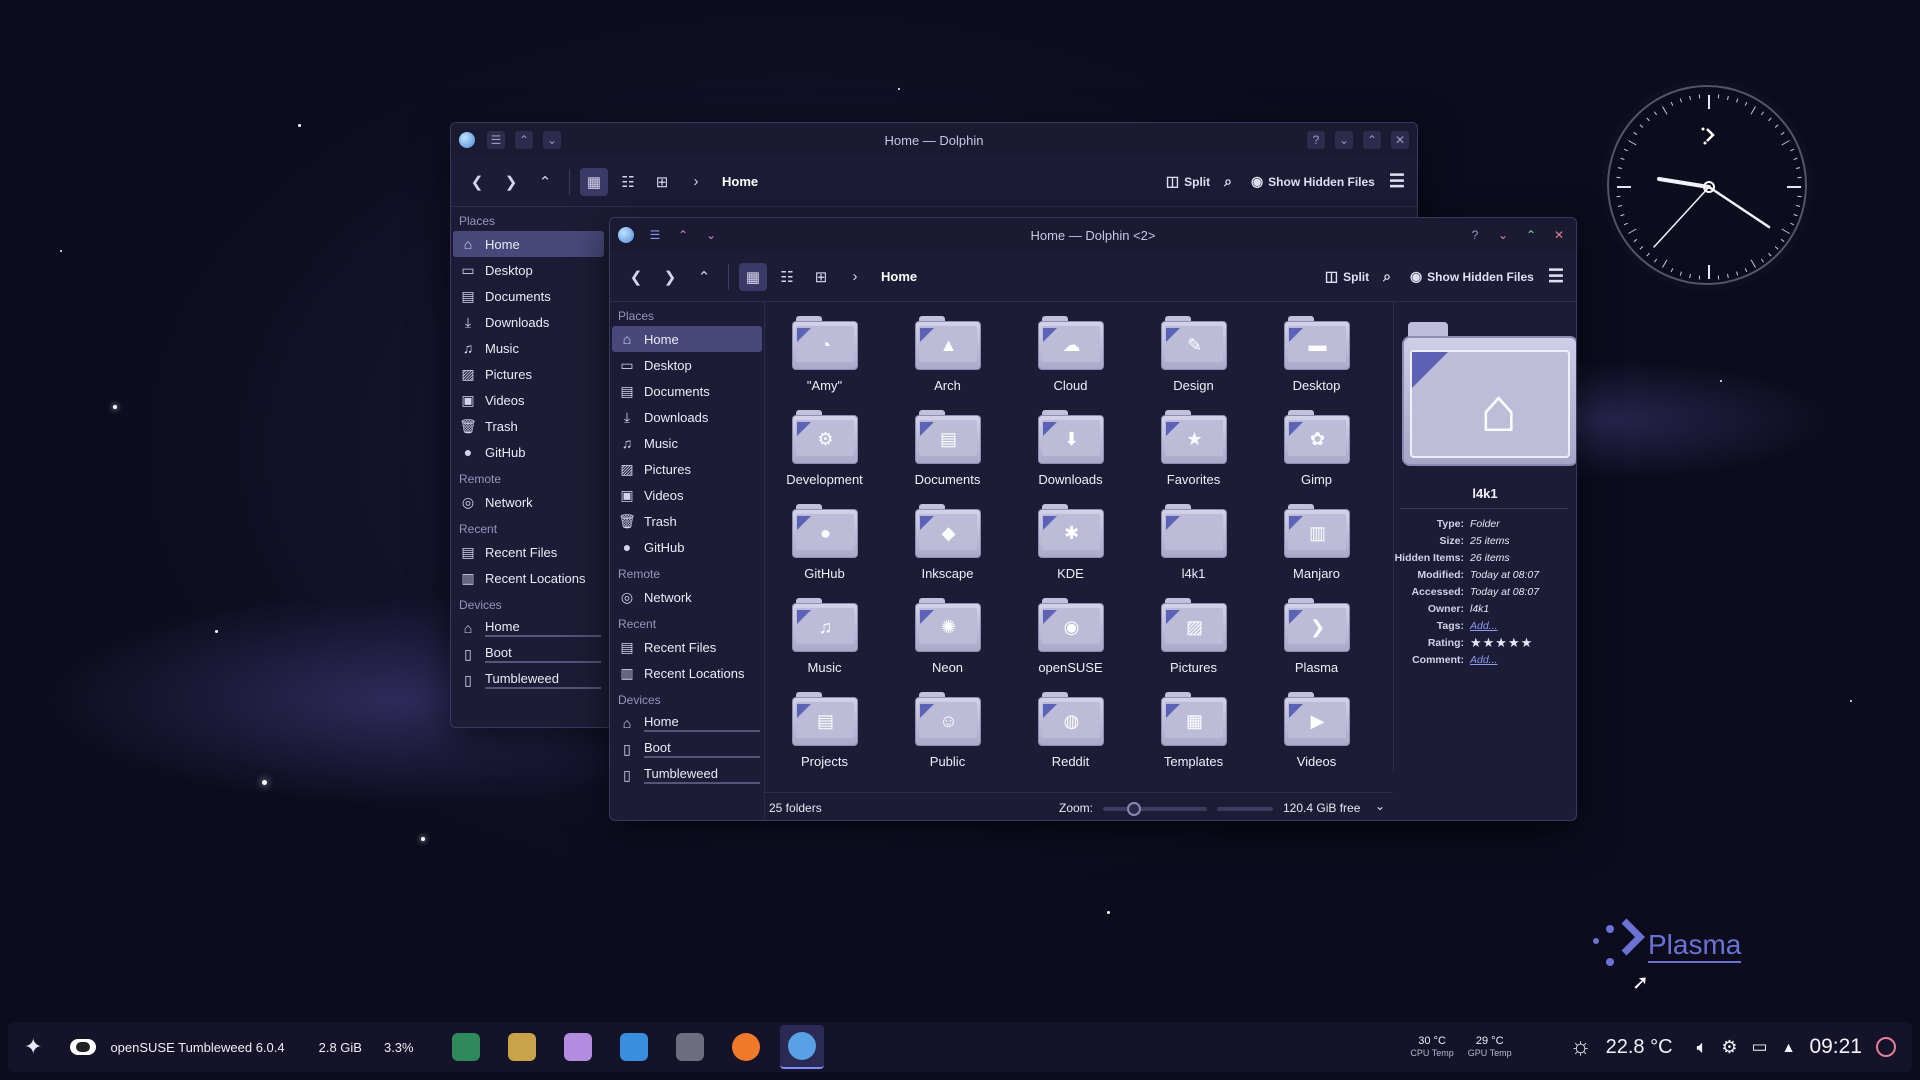 The width and height of the screenshot is (1920, 1080). I want to click on rating-stars: ★★★★★, so click(1501, 643).